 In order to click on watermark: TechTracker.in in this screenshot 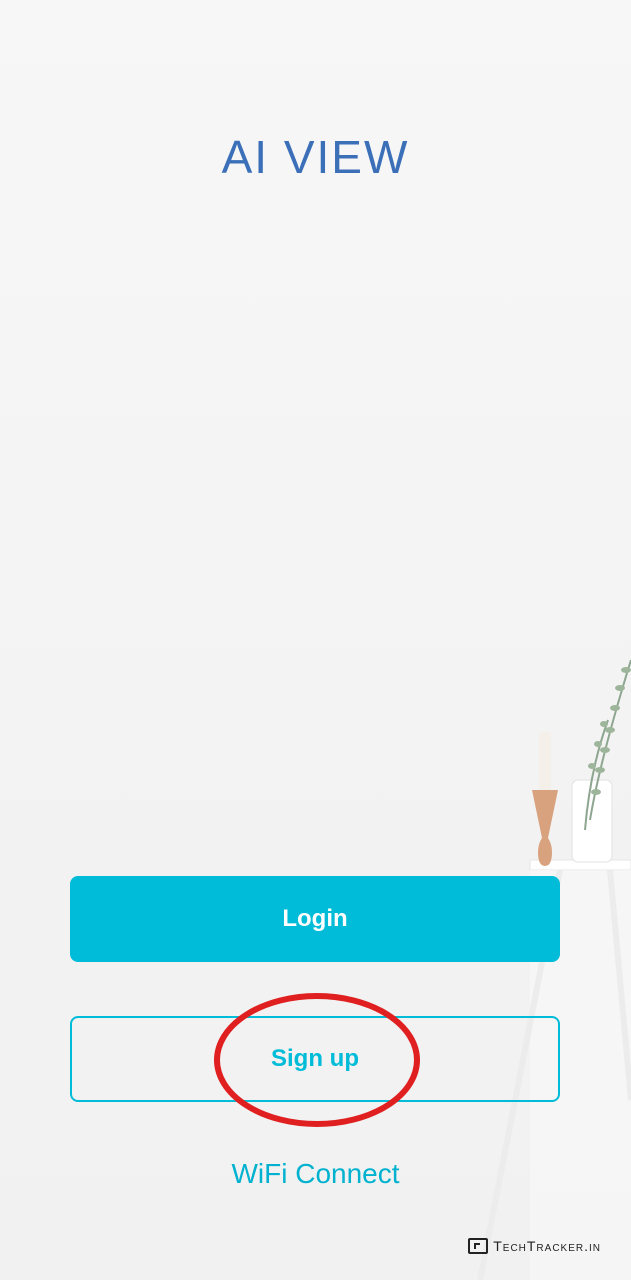, I will do `click(534, 1246)`.